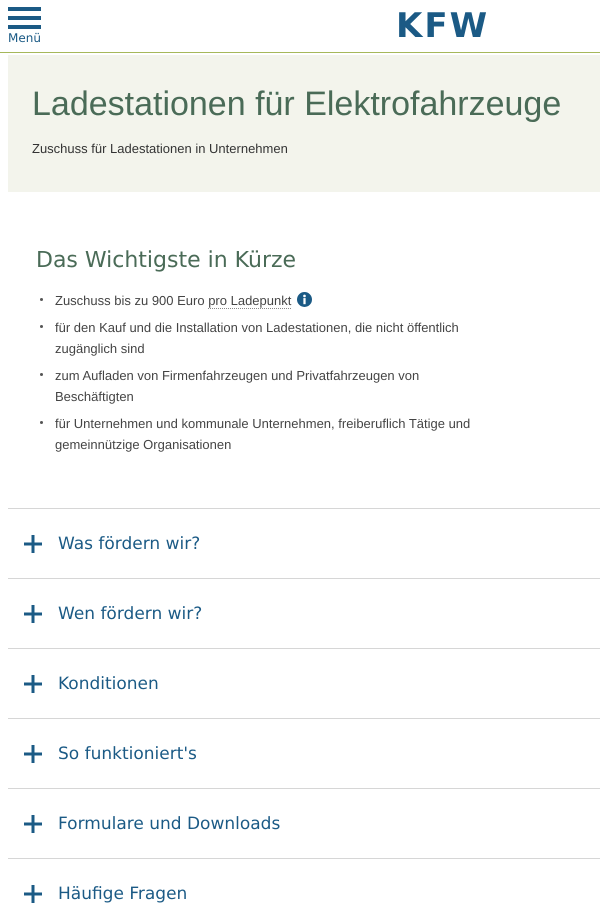 Image resolution: width=600 pixels, height=920 pixels. Describe the element at coordinates (257, 338) in the screenshot. I see `bullet-text: für den Kauf und die Installation von Ladestationen, die nicht öffentlich zugänglich sind` at that location.